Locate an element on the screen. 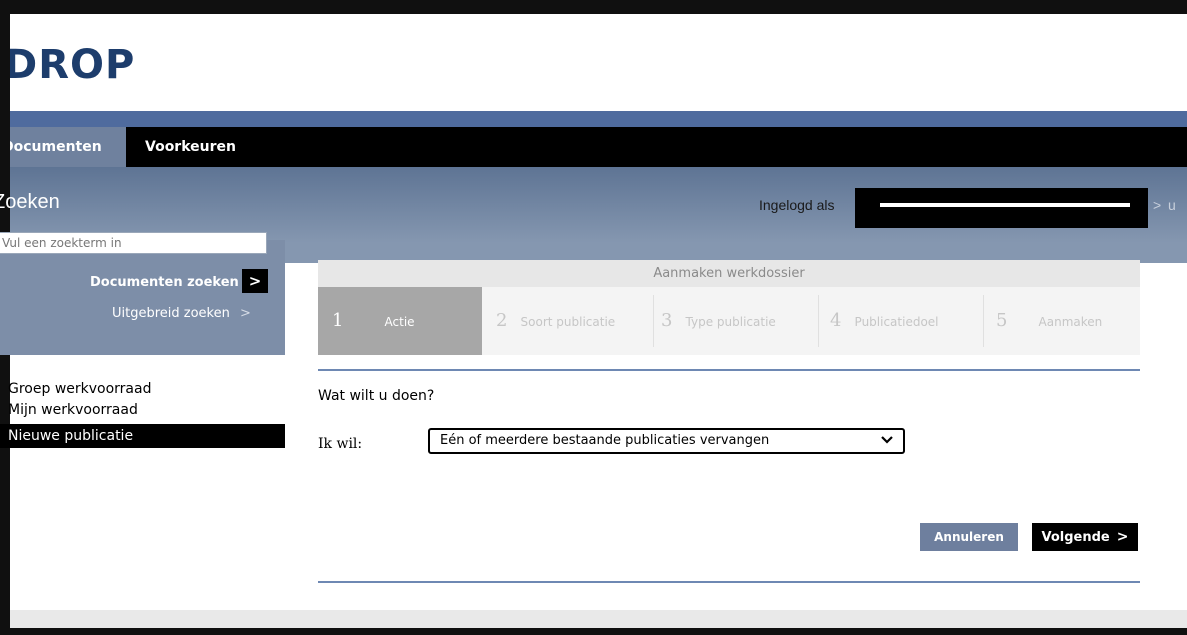 The width and height of the screenshot is (1187, 635). wizard-step-1: 1 Actie is located at coordinates (400, 321).